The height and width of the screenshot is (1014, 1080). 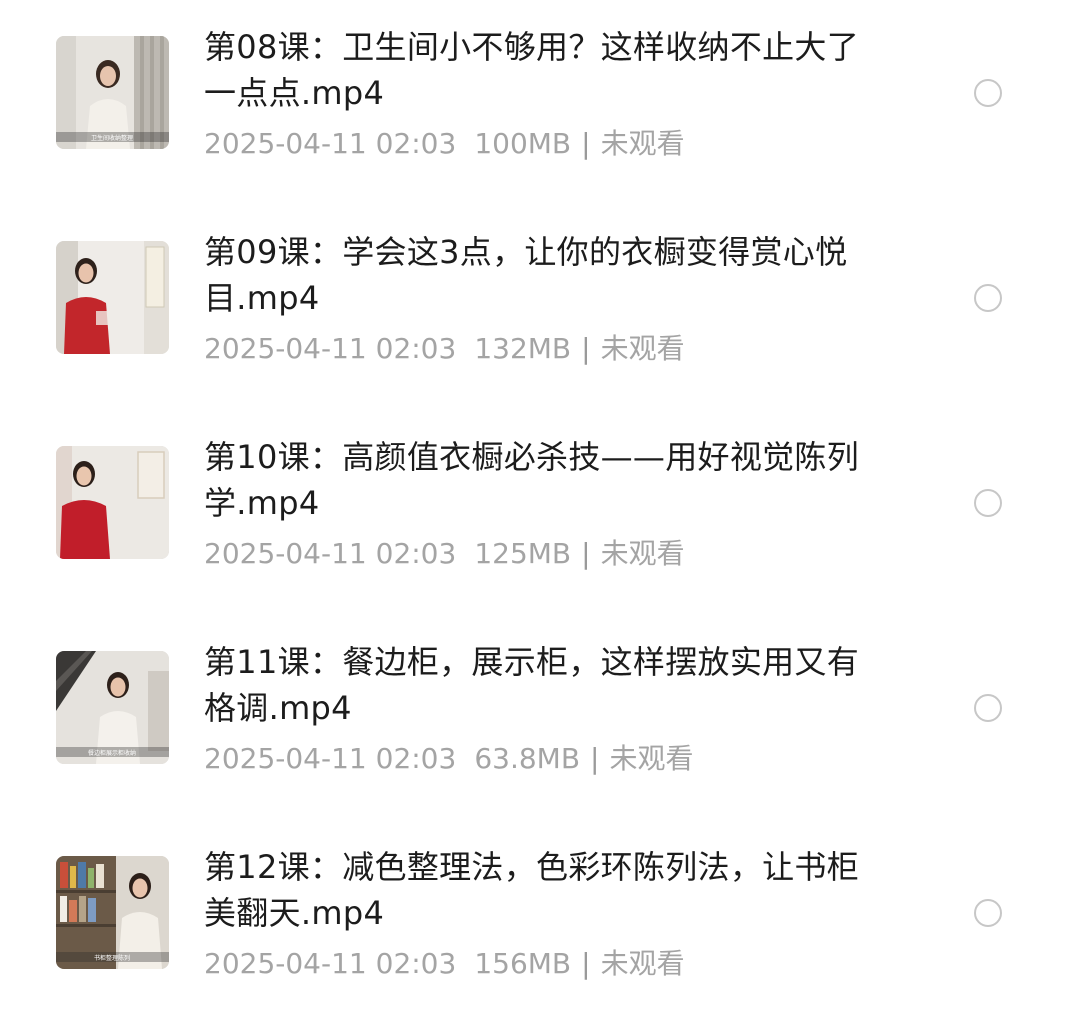 What do you see at coordinates (527, 758) in the screenshot?
I see `file-size: 63.8MB` at bounding box center [527, 758].